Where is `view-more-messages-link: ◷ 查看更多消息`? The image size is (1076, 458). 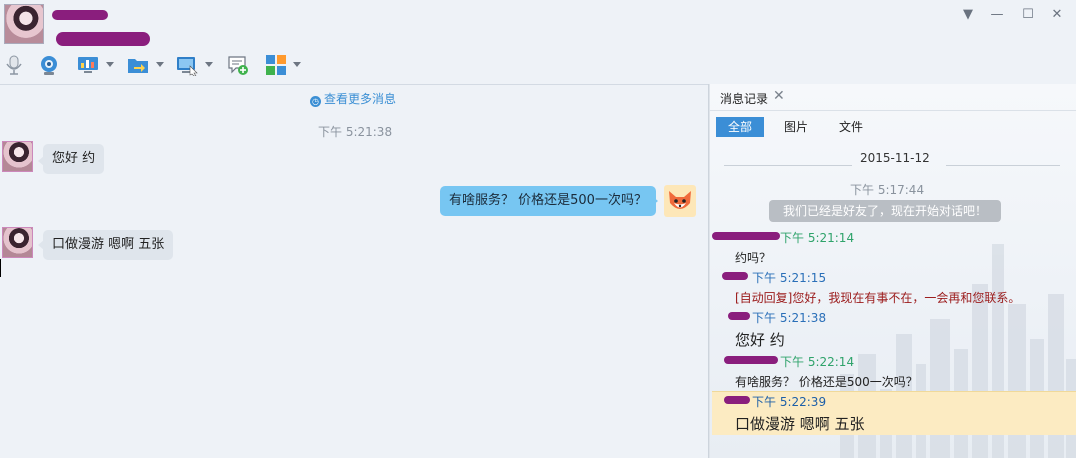 view-more-messages-link: ◷ 查看更多消息 is located at coordinates (353, 98).